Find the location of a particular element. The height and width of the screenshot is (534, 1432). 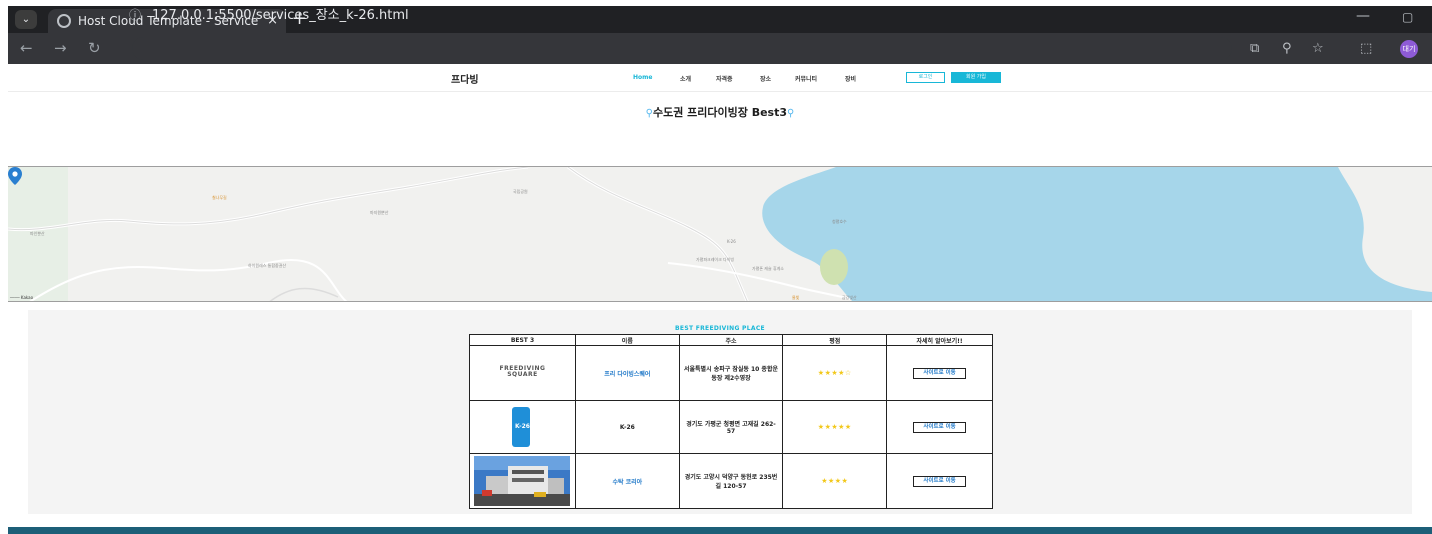

place-address: 서울특별시 송파구 잠실동 10 종합운동장 제2수영장 is located at coordinates (731, 373).